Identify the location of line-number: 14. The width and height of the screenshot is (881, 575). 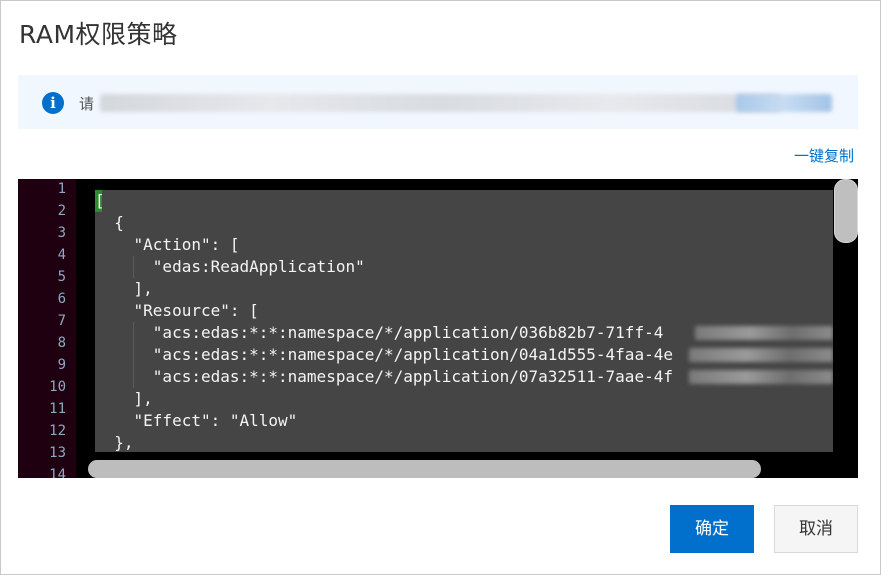
(57, 472).